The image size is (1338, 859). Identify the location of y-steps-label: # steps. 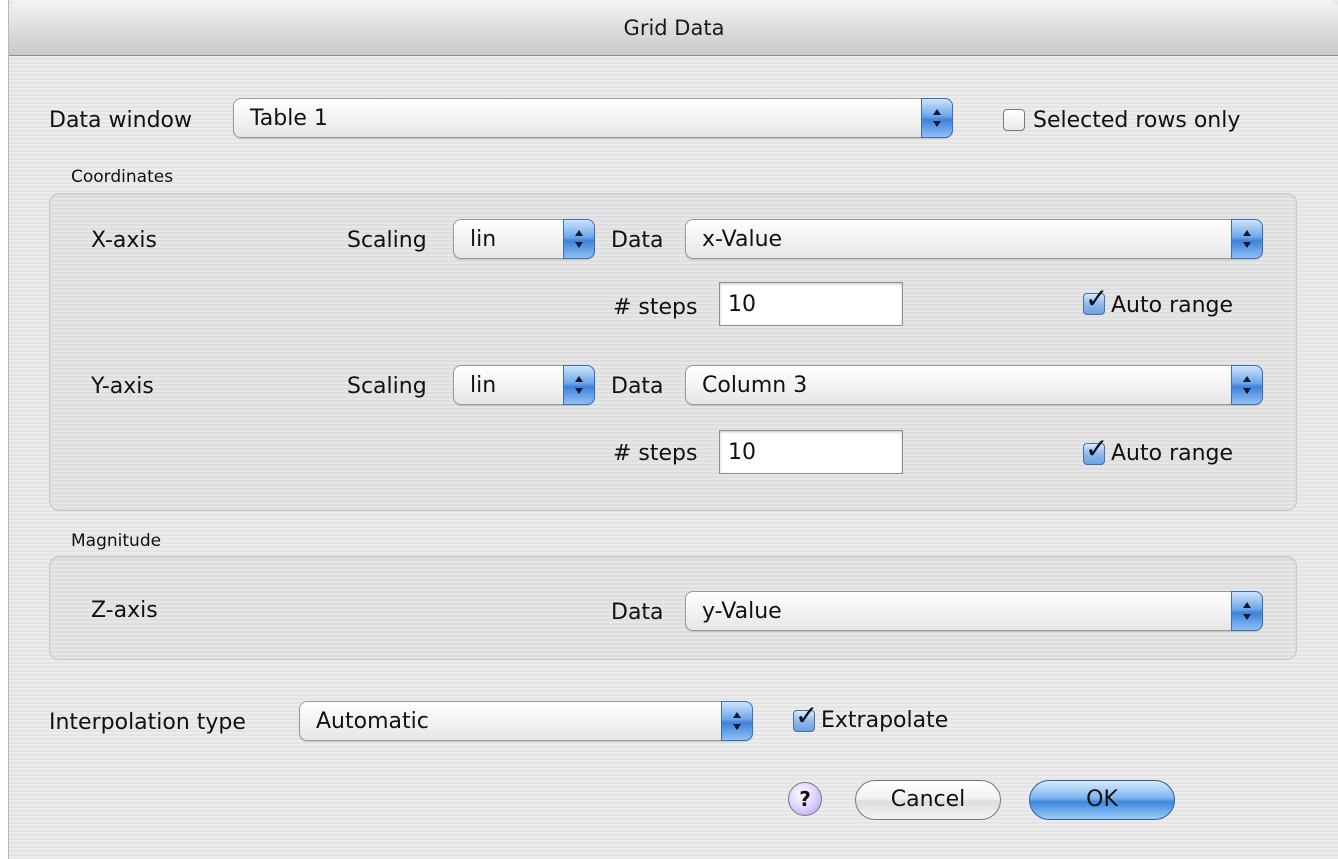
(655, 453).